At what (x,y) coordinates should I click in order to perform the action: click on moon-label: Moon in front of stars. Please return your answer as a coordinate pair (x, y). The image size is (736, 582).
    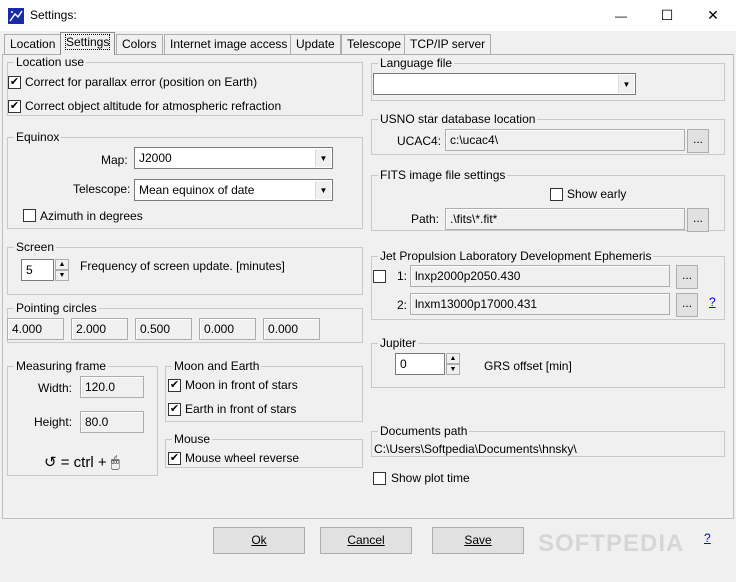
    Looking at the image, I should click on (241, 385).